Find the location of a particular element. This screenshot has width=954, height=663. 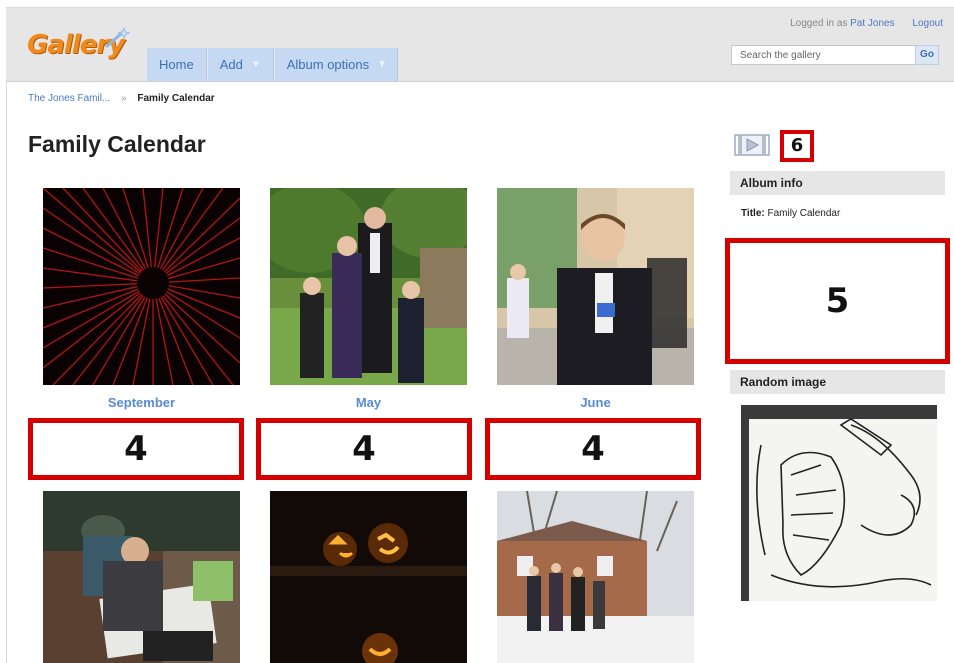

album-thumbnail-halloween is located at coordinates (368, 577).